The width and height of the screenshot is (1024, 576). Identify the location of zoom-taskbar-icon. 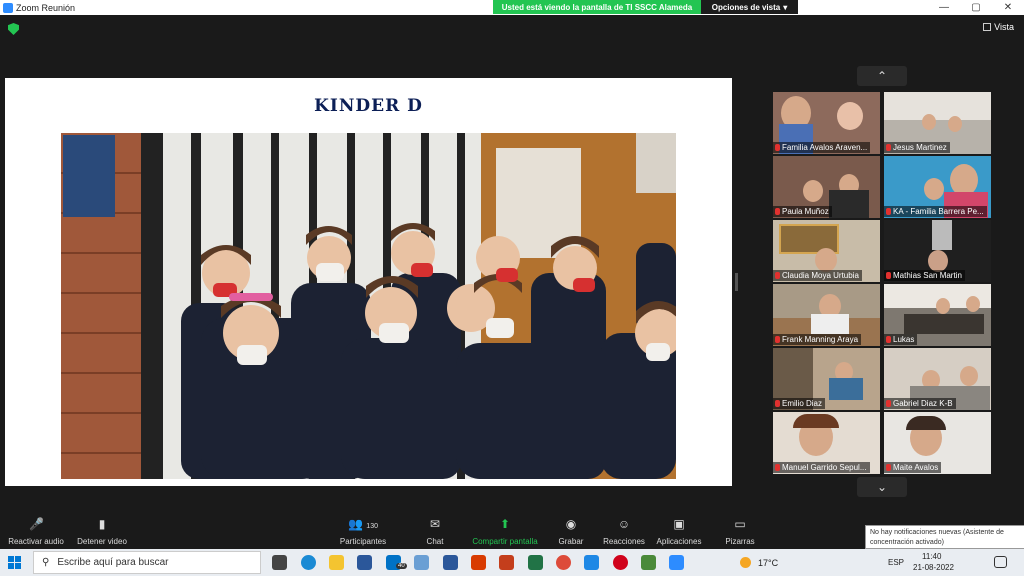
(676, 562).